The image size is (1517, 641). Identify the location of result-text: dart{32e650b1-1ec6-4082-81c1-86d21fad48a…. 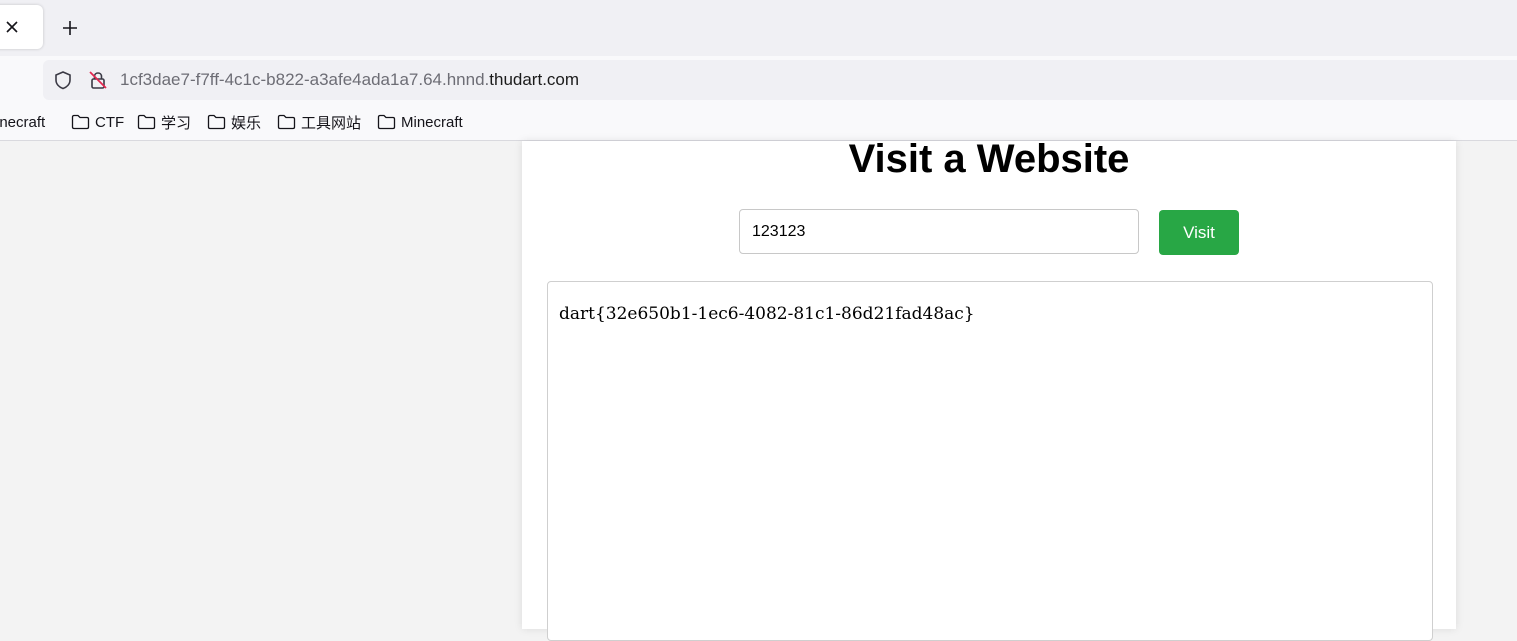
(767, 314).